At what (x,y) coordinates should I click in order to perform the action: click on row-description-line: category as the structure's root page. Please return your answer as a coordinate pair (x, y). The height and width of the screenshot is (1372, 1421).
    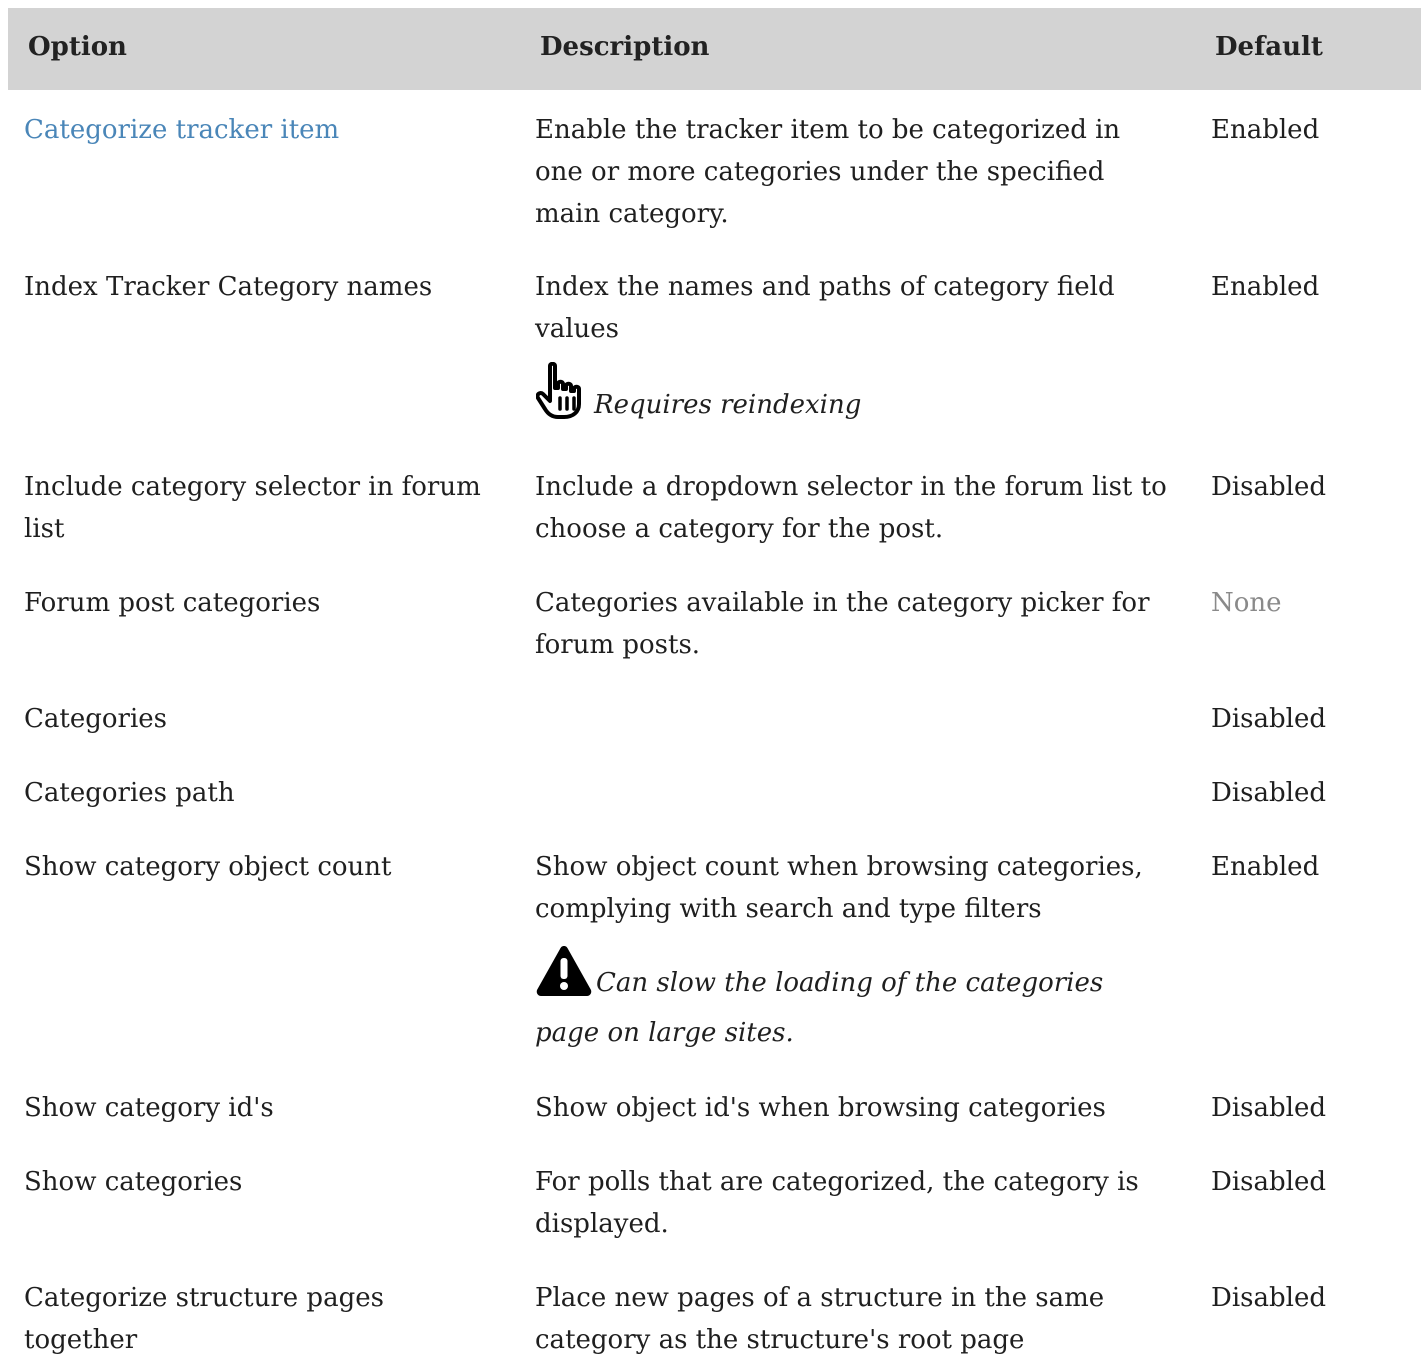
    Looking at the image, I should click on (780, 1340).